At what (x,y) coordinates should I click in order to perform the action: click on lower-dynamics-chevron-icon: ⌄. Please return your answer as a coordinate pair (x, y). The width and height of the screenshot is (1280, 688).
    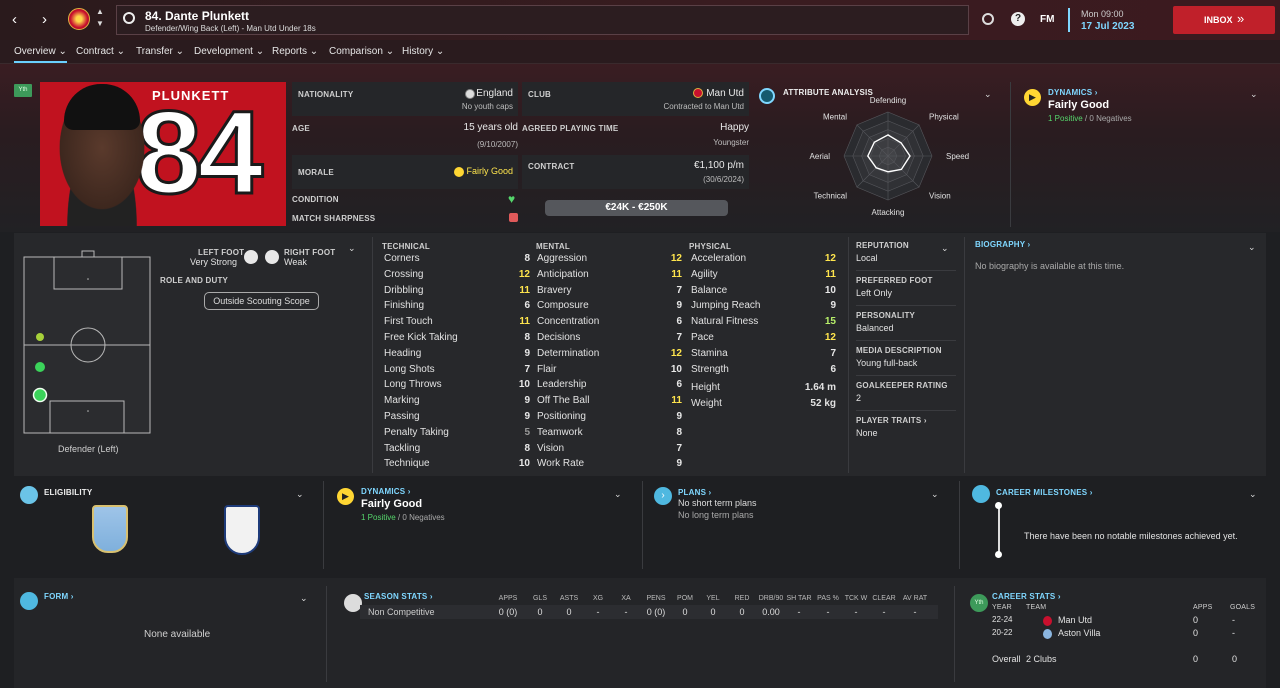
    Looking at the image, I should click on (618, 494).